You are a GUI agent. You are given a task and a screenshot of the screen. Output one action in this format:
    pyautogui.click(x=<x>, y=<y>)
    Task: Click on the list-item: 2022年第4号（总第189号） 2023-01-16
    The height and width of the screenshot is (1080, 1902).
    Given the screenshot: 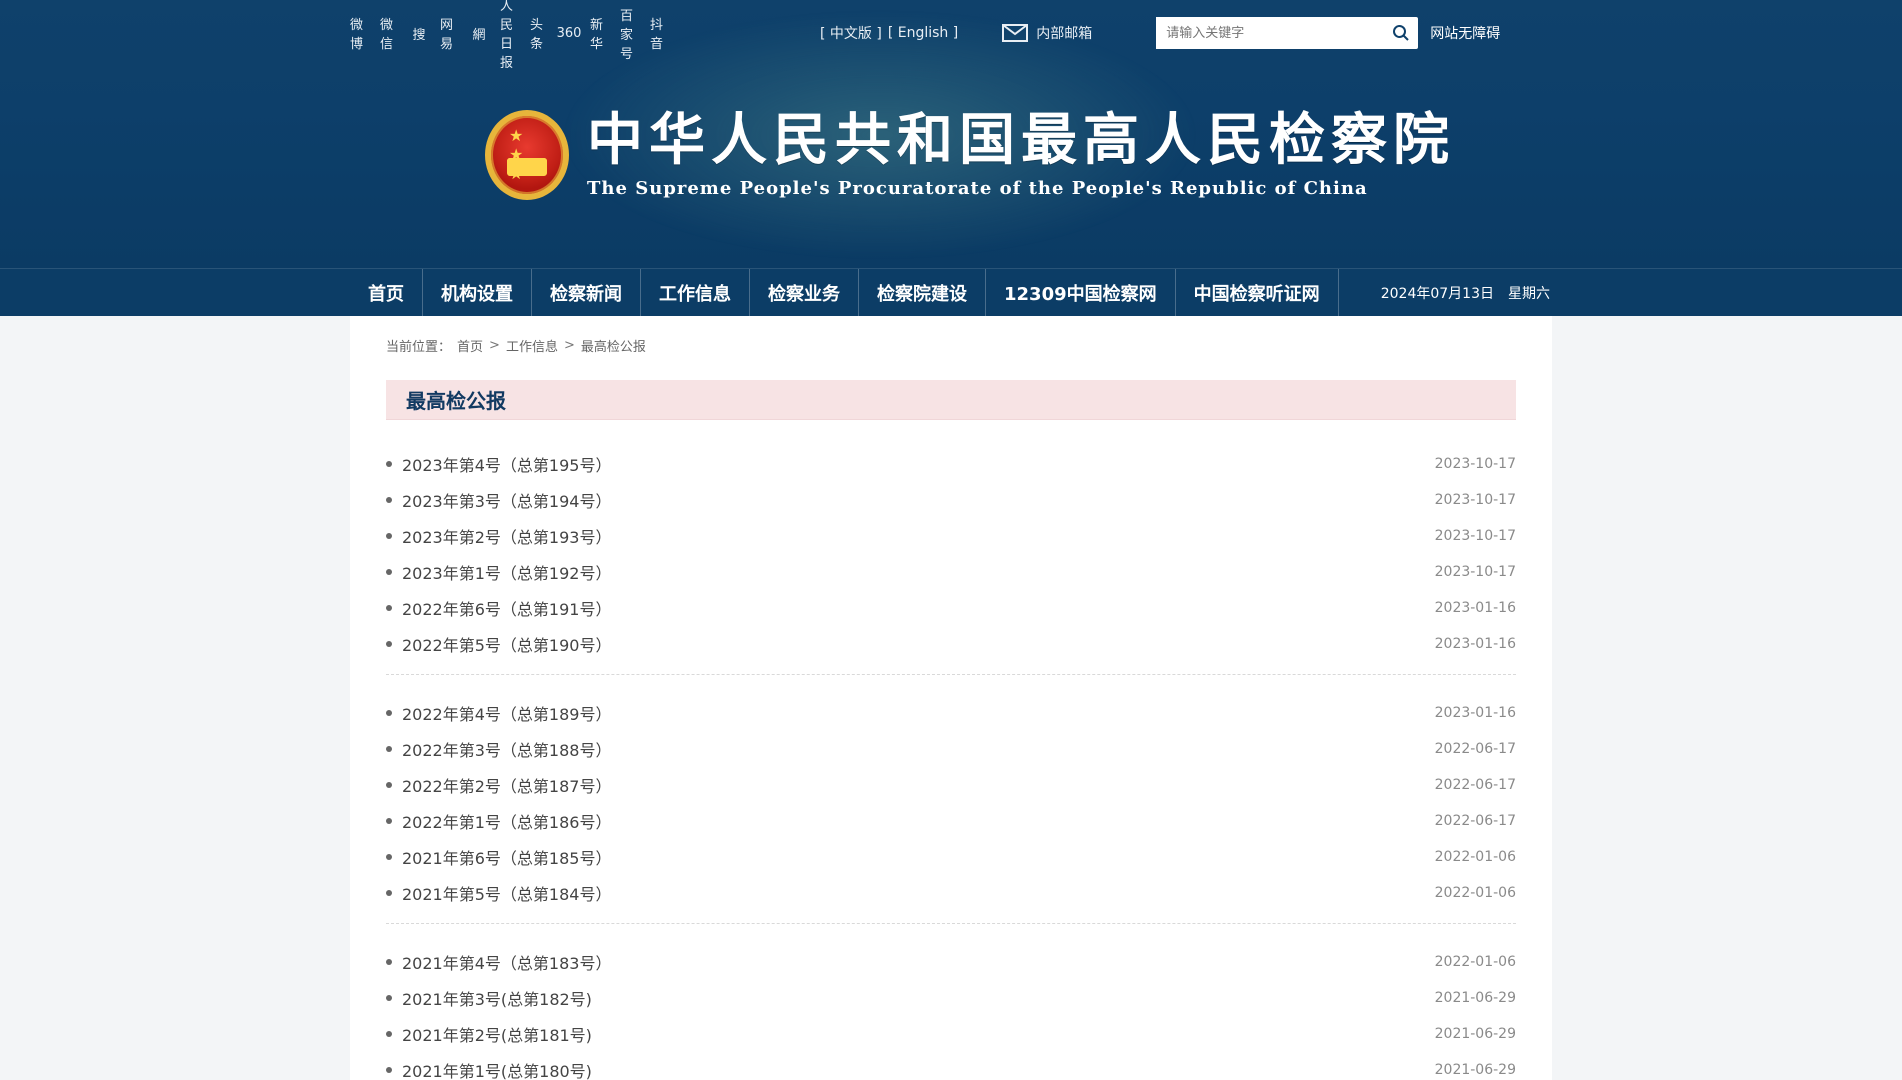 What is the action you would take?
    pyautogui.click(x=951, y=713)
    